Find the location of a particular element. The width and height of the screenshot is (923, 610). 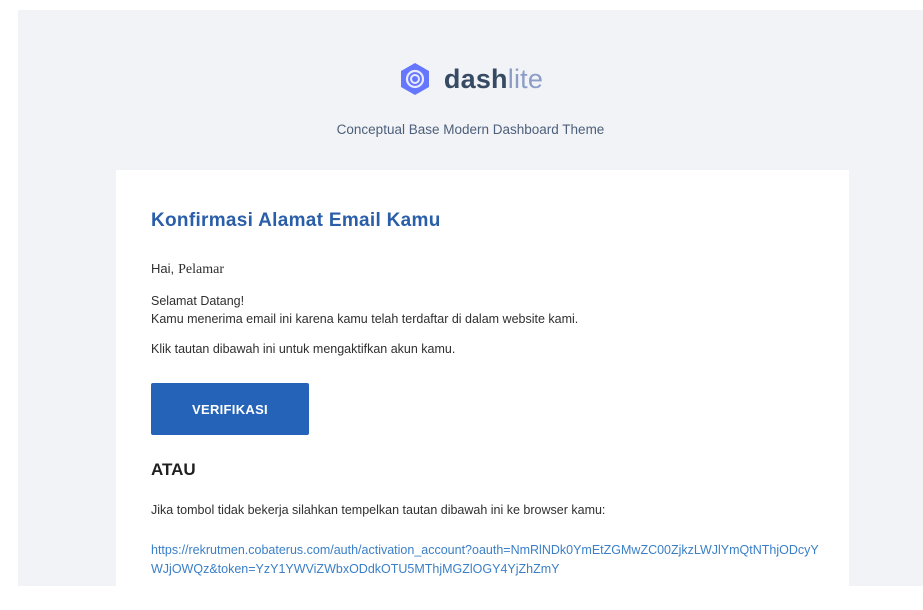

welcome-text: Selamat Datang! is located at coordinates (198, 301).